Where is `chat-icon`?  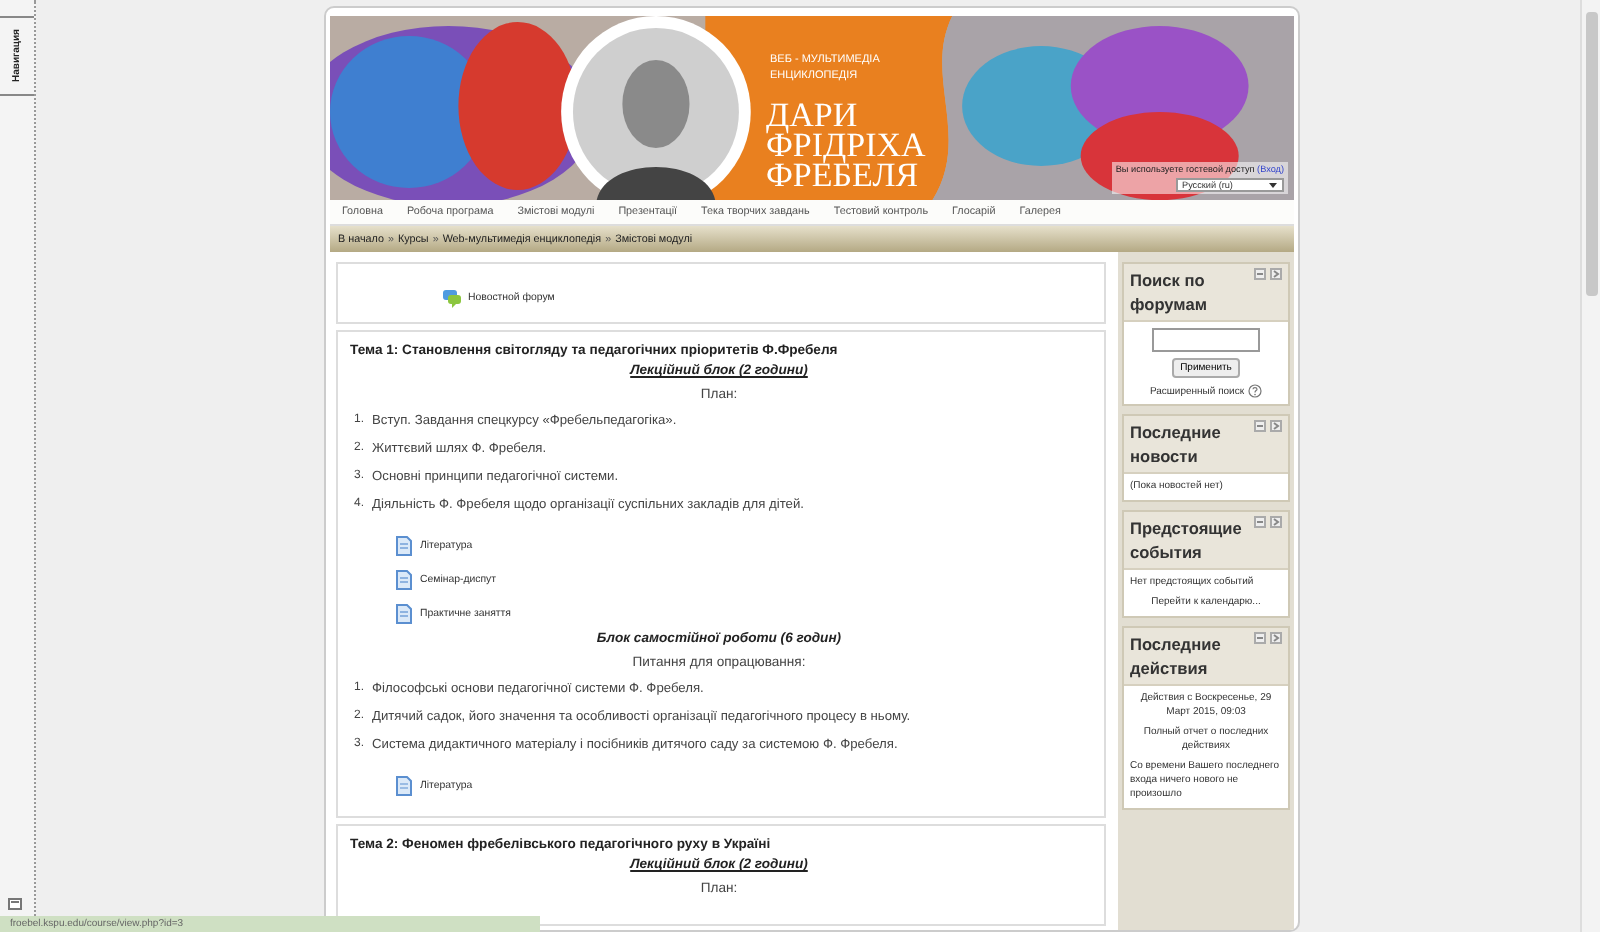 chat-icon is located at coordinates (452, 298).